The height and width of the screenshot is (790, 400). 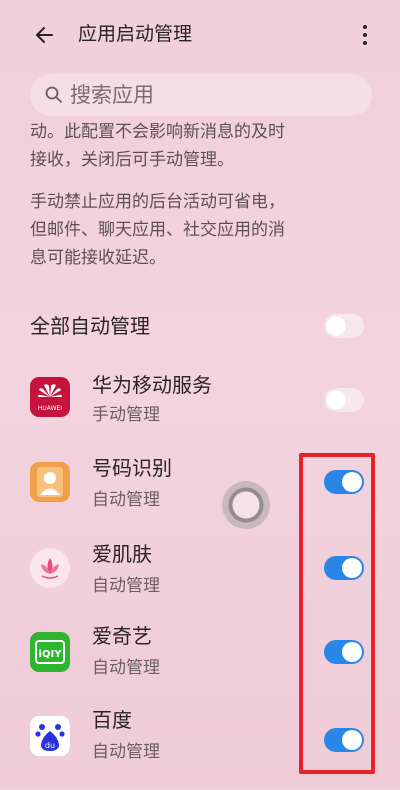 What do you see at coordinates (157, 202) in the screenshot?
I see `description-line: 手动禁止应用的后台活动可省电，` at bounding box center [157, 202].